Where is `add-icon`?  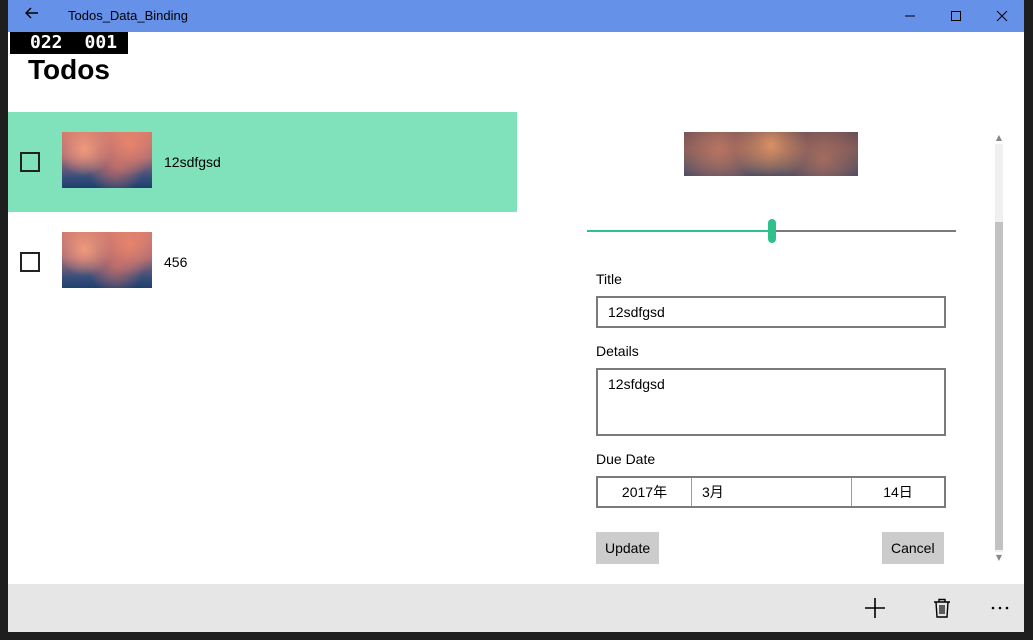
add-icon is located at coordinates (875, 608).